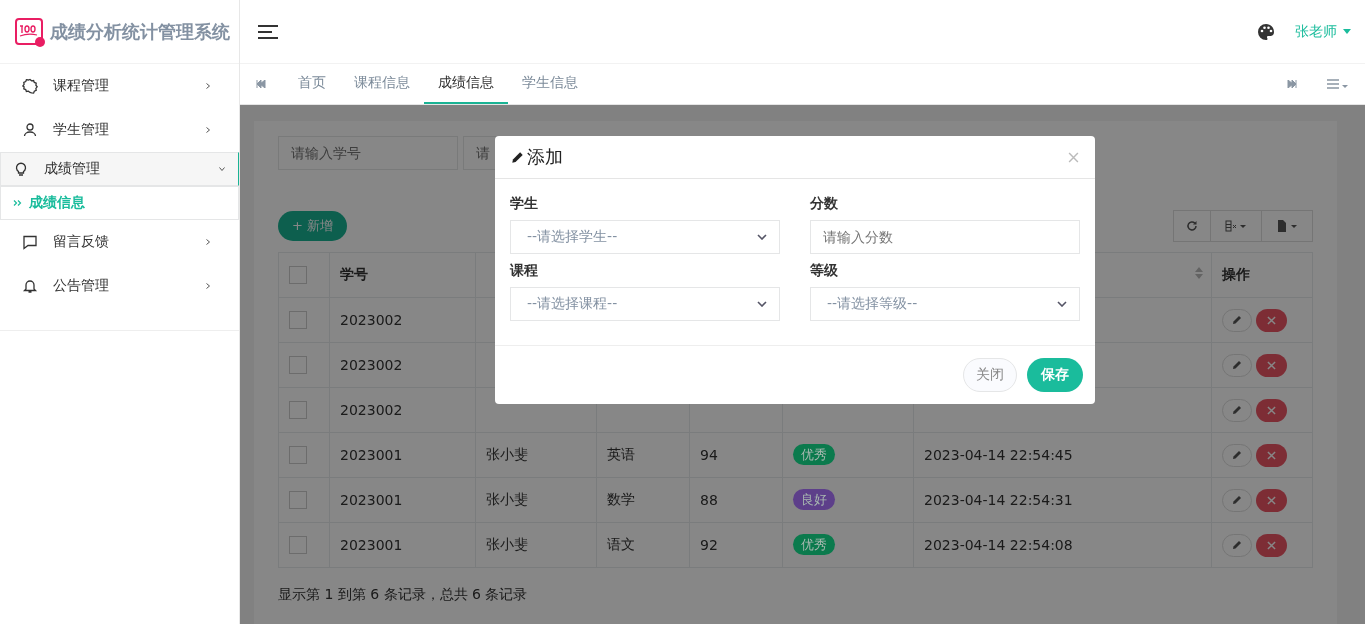  Describe the element at coordinates (824, 271) in the screenshot. I see `field-label: 等级` at that location.